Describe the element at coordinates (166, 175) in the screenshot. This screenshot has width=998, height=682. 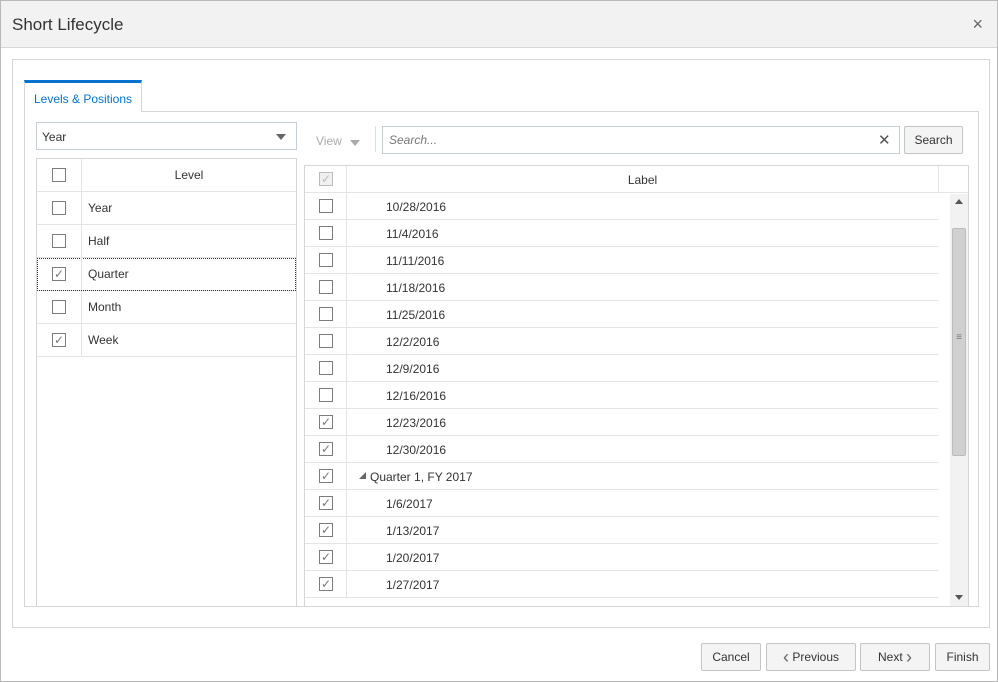
I see `levels-table-header: Level` at that location.